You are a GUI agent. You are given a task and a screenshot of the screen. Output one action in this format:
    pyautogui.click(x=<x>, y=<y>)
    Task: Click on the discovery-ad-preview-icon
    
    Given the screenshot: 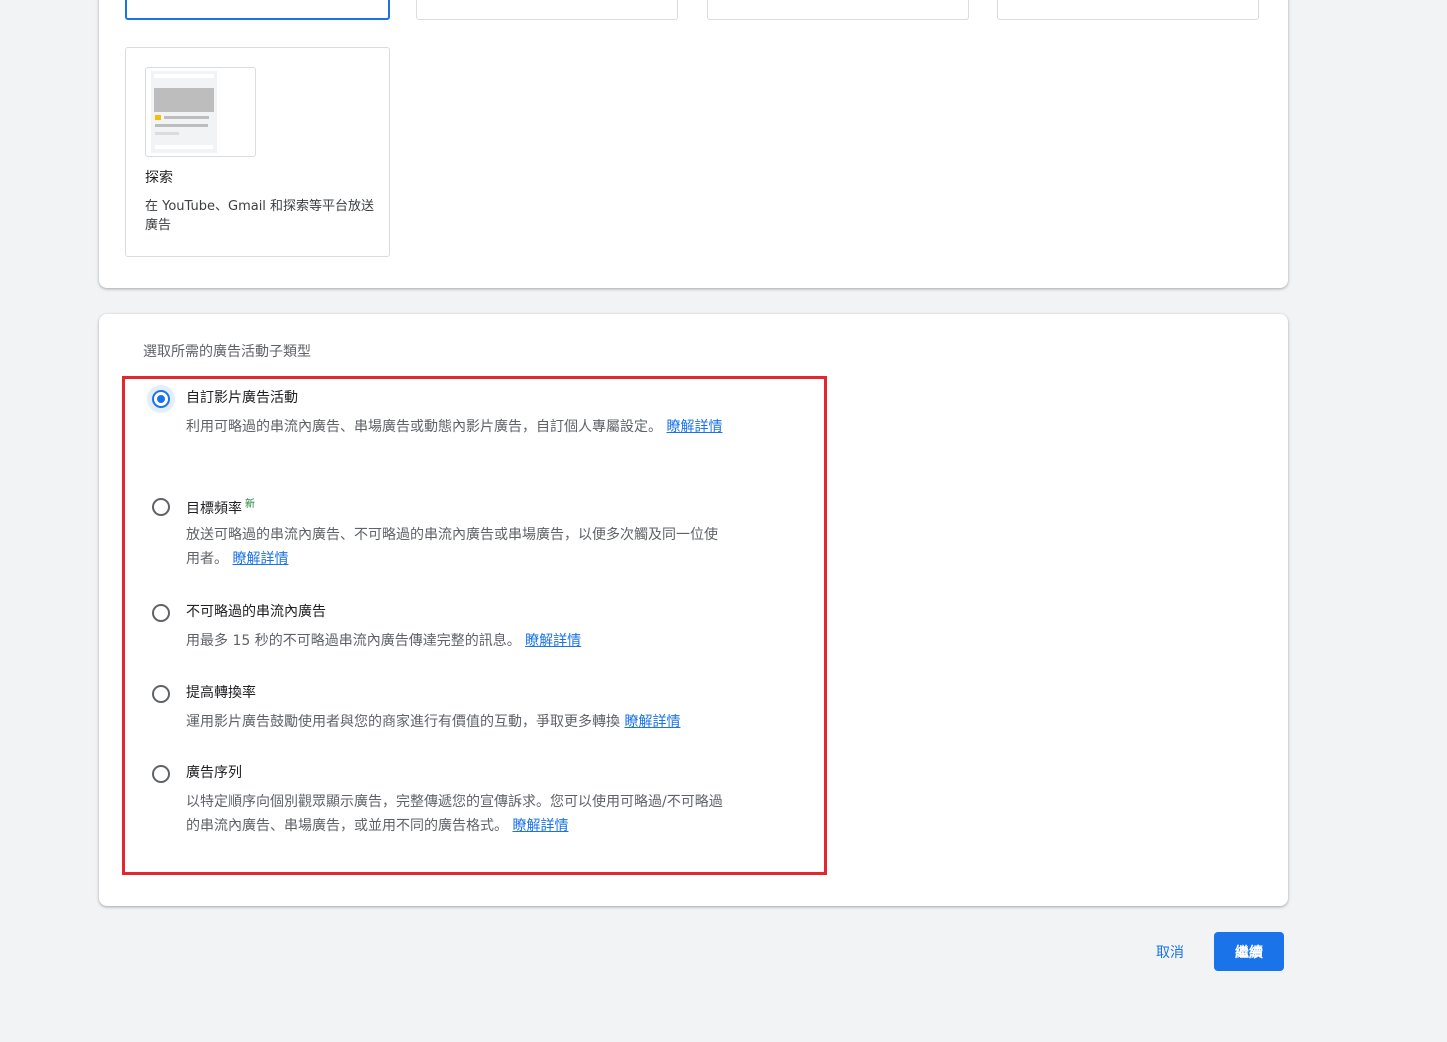 What is the action you would take?
    pyautogui.click(x=200, y=112)
    